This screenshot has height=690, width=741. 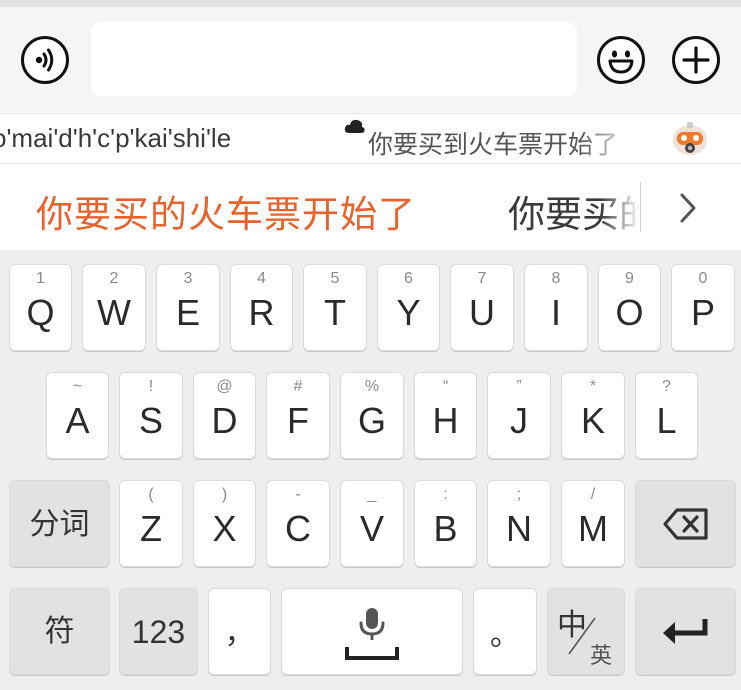 I want to click on key-r: 4 R, so click(x=261, y=307).